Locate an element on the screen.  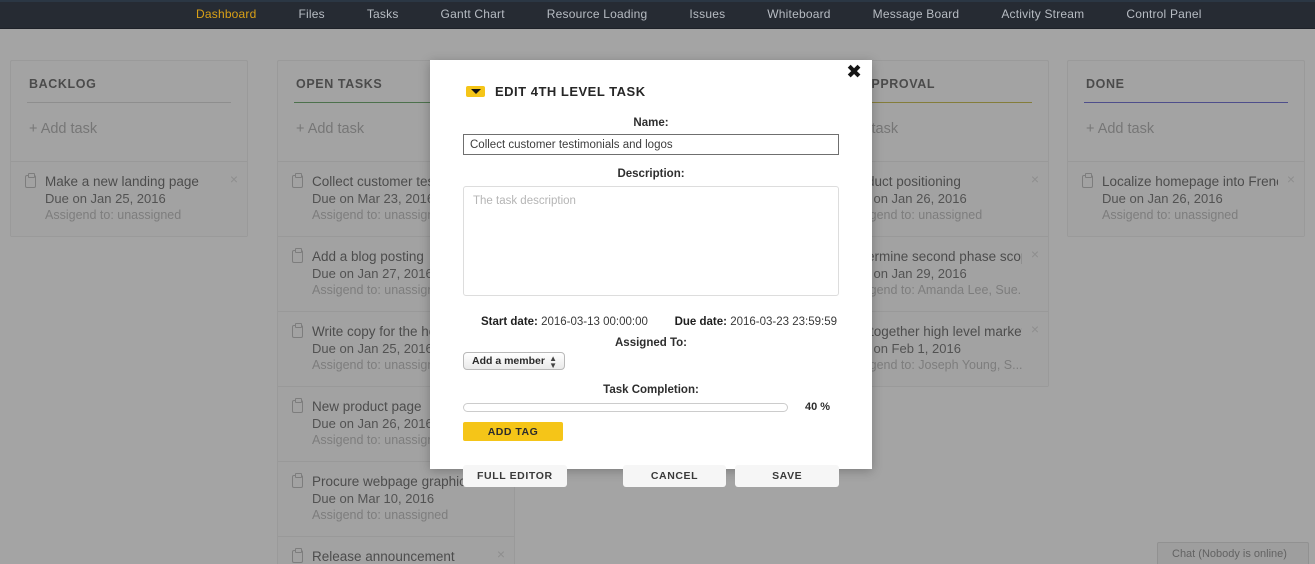
task-completion-row: 40 % is located at coordinates (651, 407).